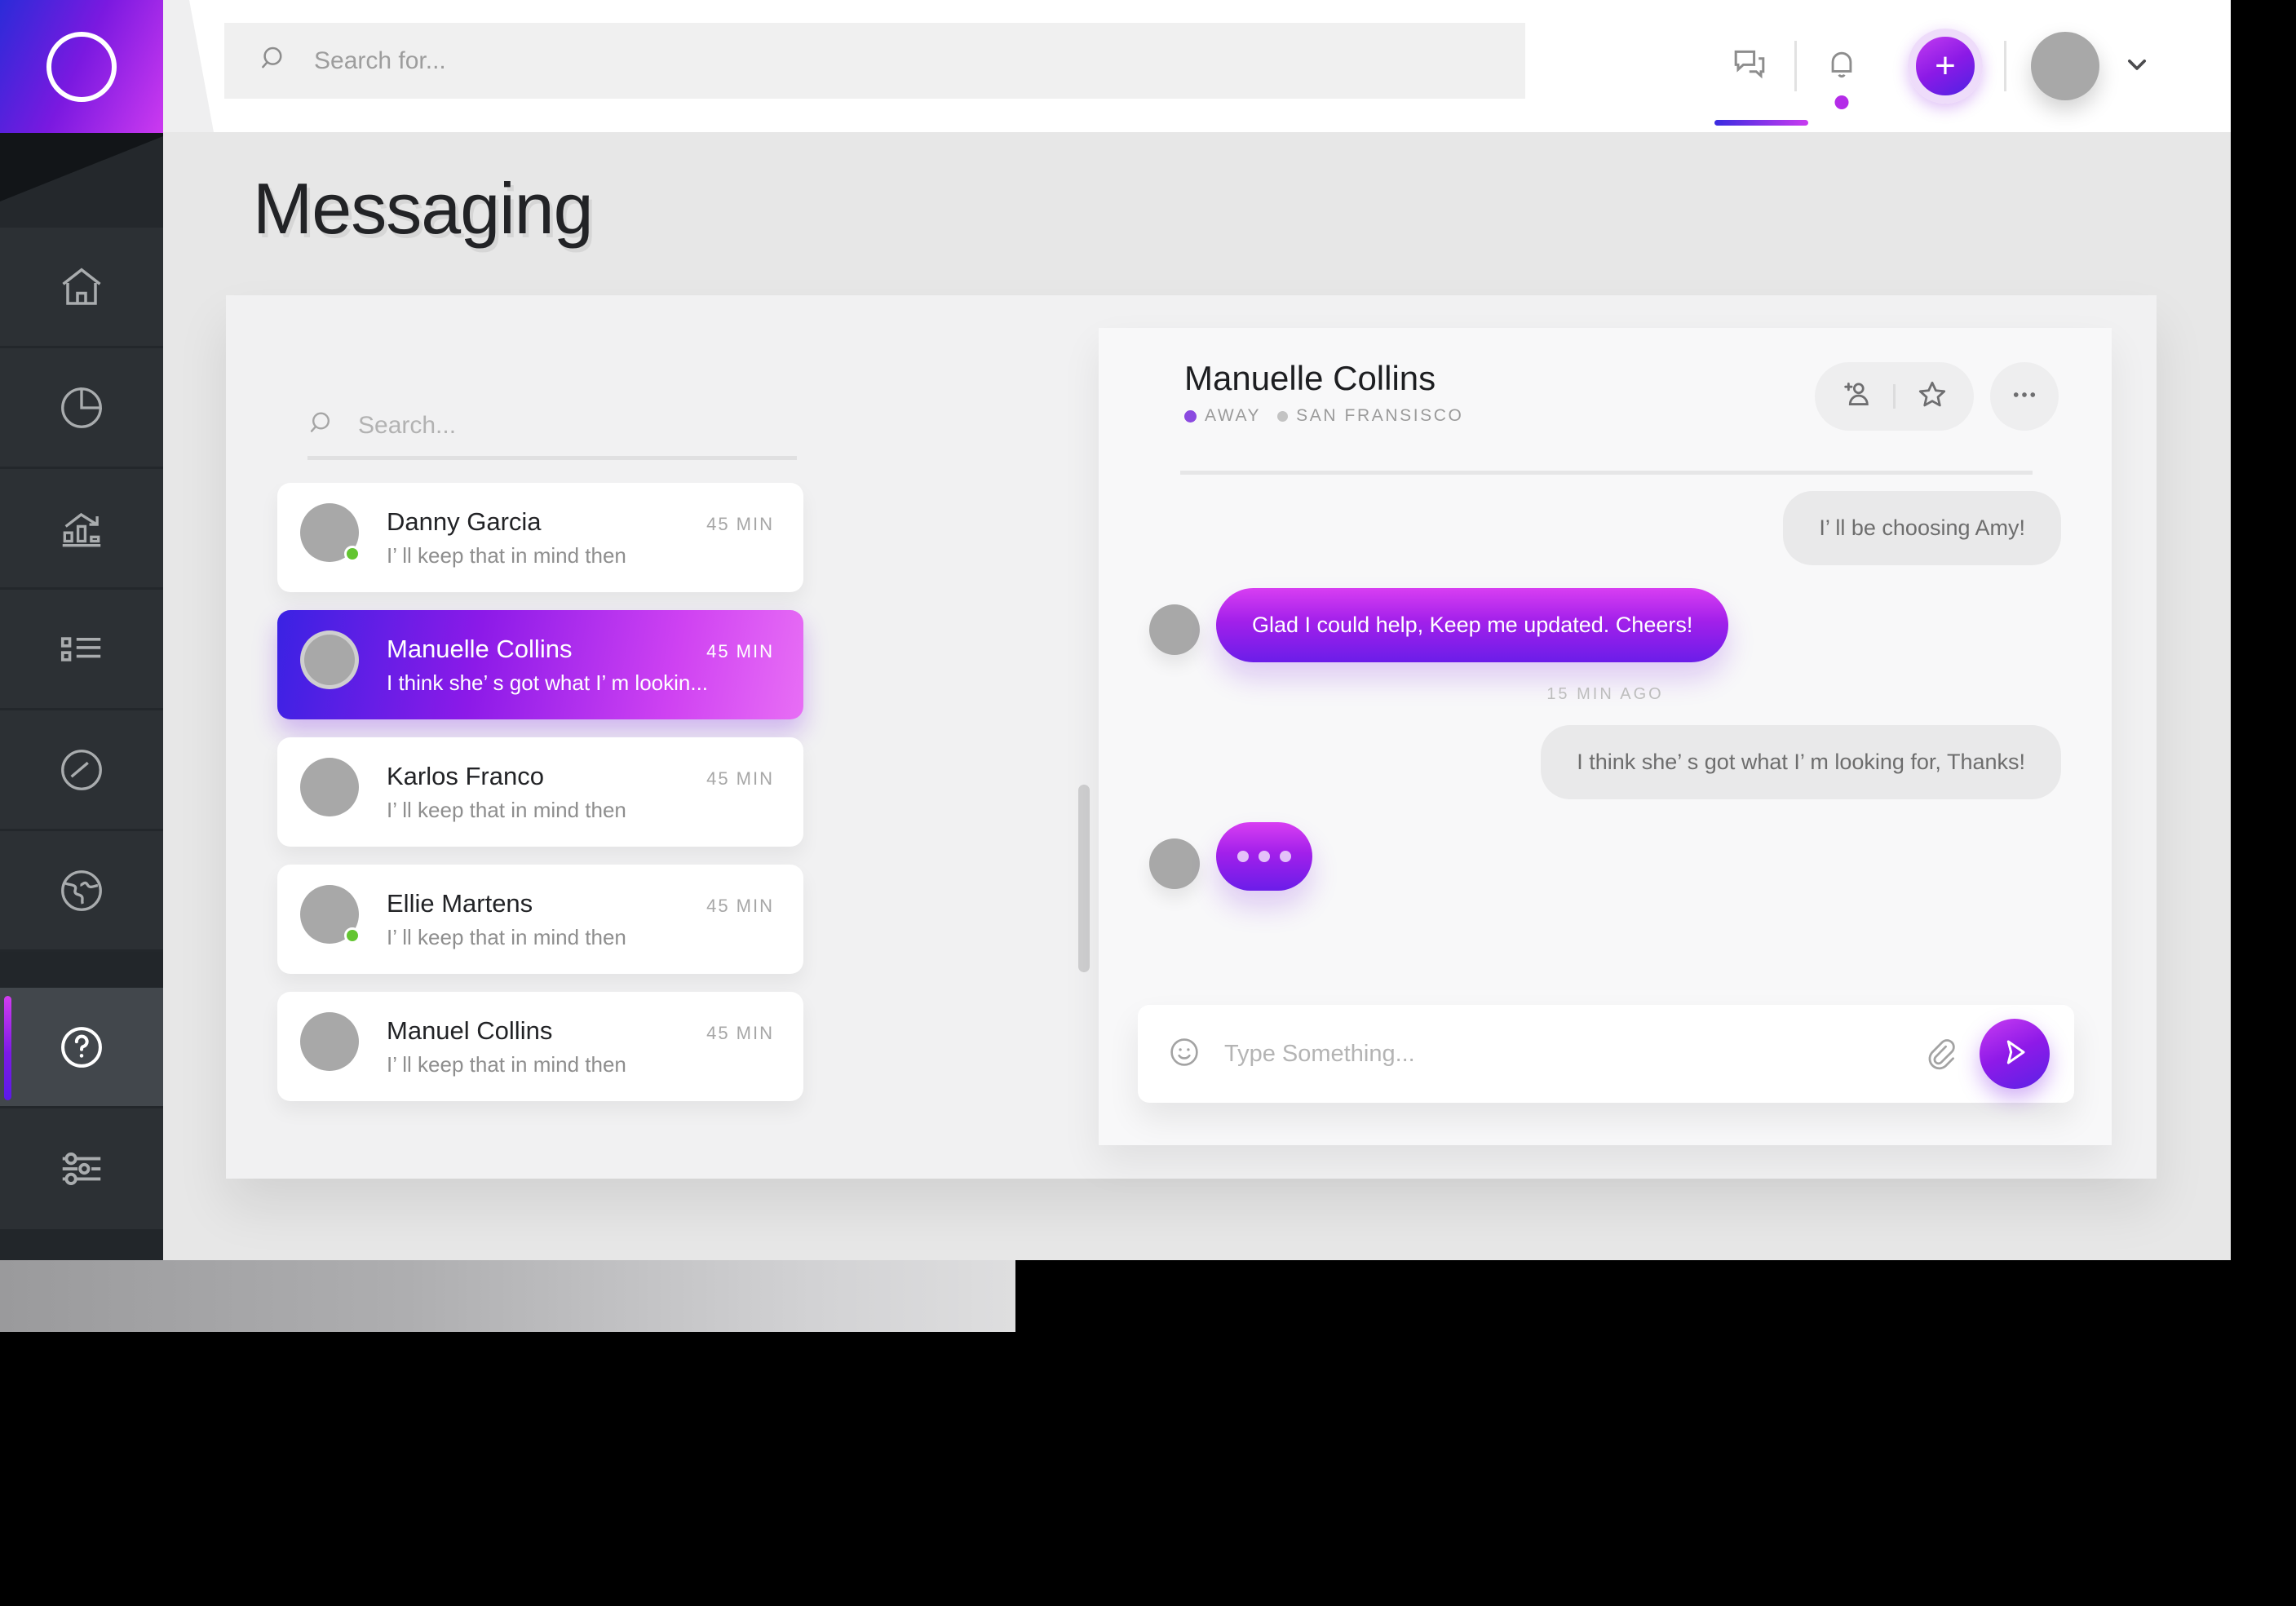  What do you see at coordinates (1750, 67) in the screenshot?
I see `chat-bubble-icon` at bounding box center [1750, 67].